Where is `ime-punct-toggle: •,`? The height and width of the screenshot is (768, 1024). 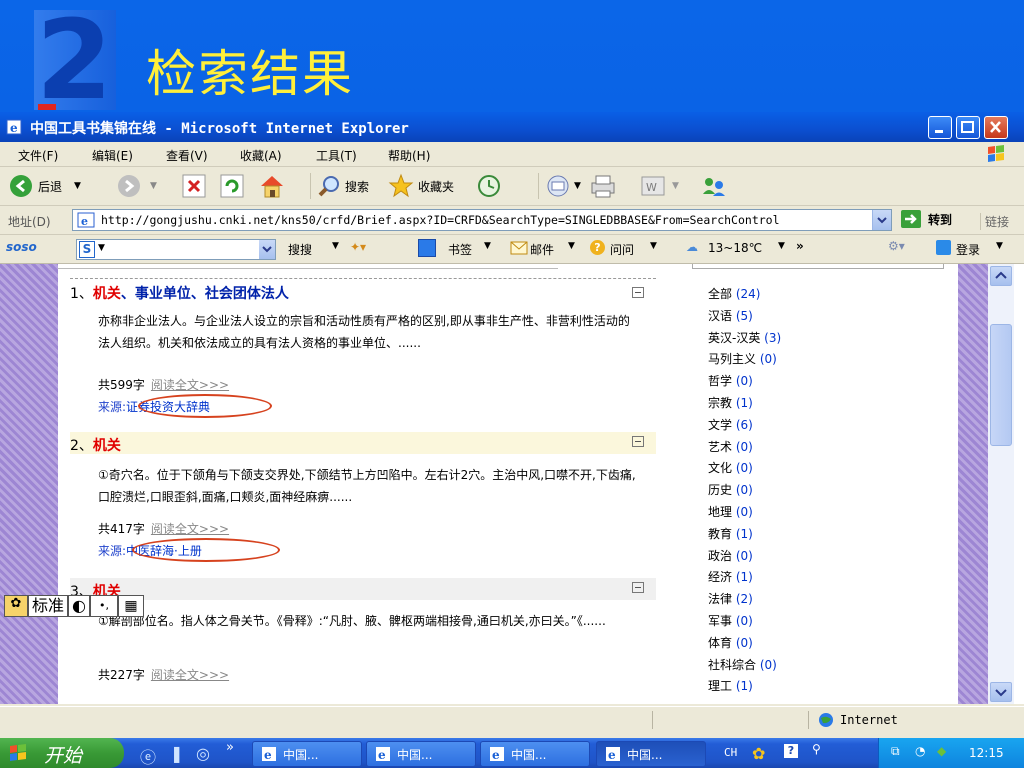 ime-punct-toggle: •, is located at coordinates (104, 606).